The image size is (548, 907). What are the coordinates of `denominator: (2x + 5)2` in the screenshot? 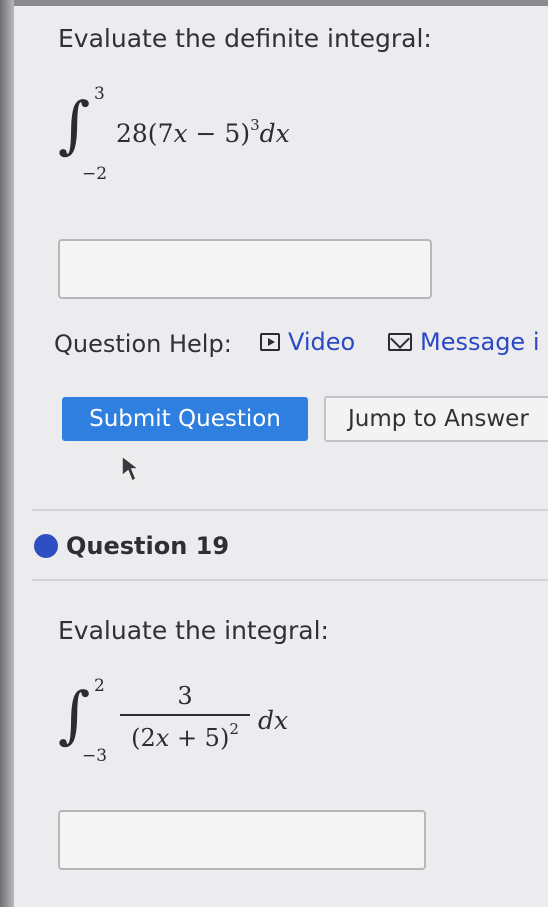 It's located at (185, 736).